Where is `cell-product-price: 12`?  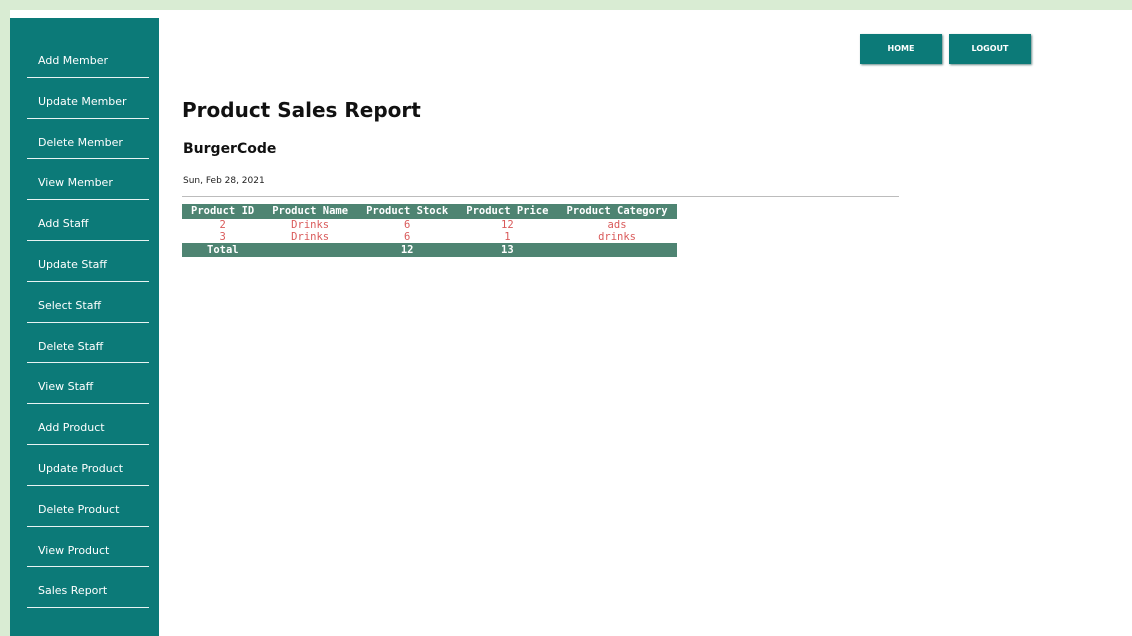
cell-product-price: 12 is located at coordinates (507, 225).